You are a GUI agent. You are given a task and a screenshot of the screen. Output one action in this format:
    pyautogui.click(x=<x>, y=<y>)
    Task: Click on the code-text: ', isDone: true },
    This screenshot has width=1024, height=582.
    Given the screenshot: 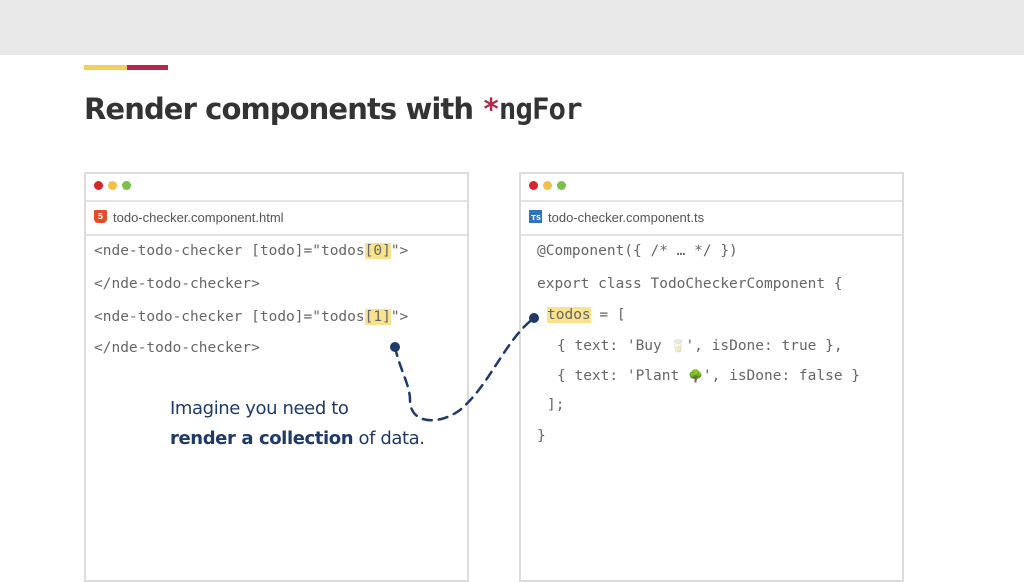 What is the action you would take?
    pyautogui.click(x=764, y=346)
    